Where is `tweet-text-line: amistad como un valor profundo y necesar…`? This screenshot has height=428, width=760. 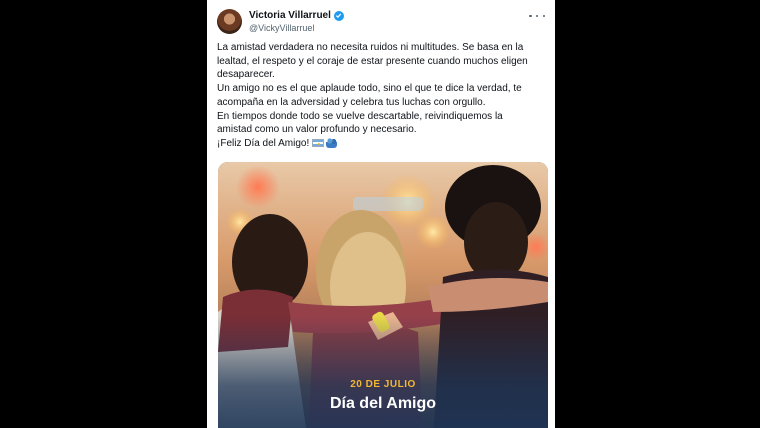 tweet-text-line: amistad como un valor profundo y necesar… is located at coordinates (317, 130).